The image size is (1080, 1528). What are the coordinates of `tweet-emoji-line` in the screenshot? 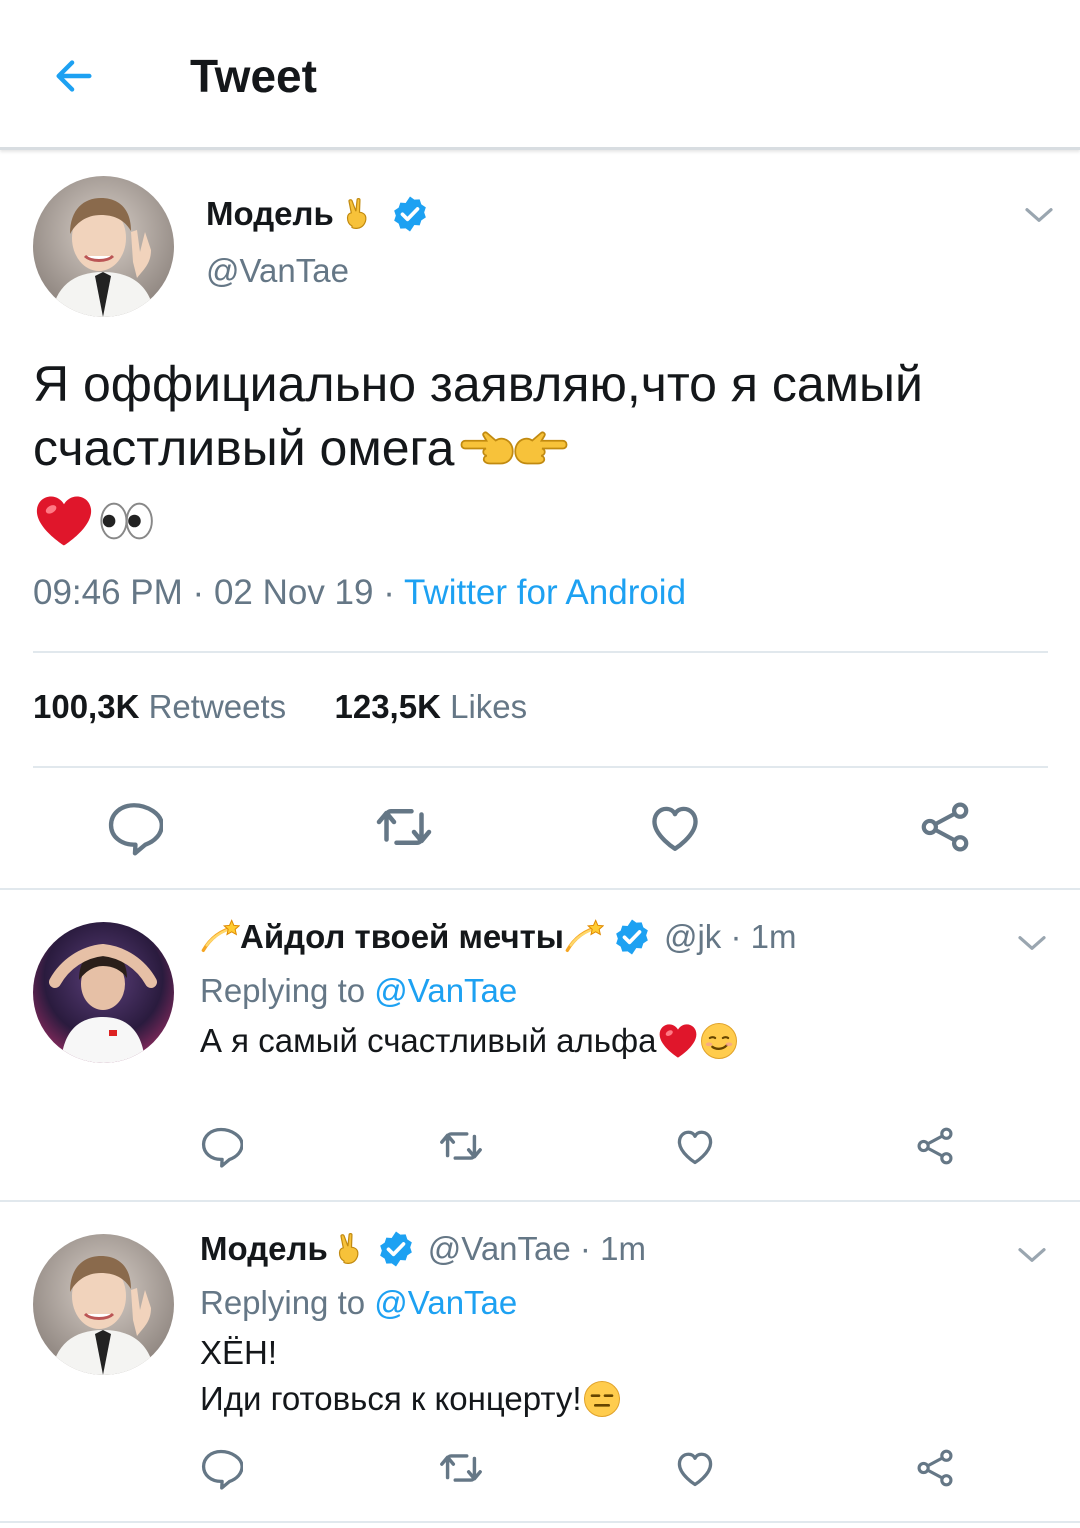 It's located at (94, 521).